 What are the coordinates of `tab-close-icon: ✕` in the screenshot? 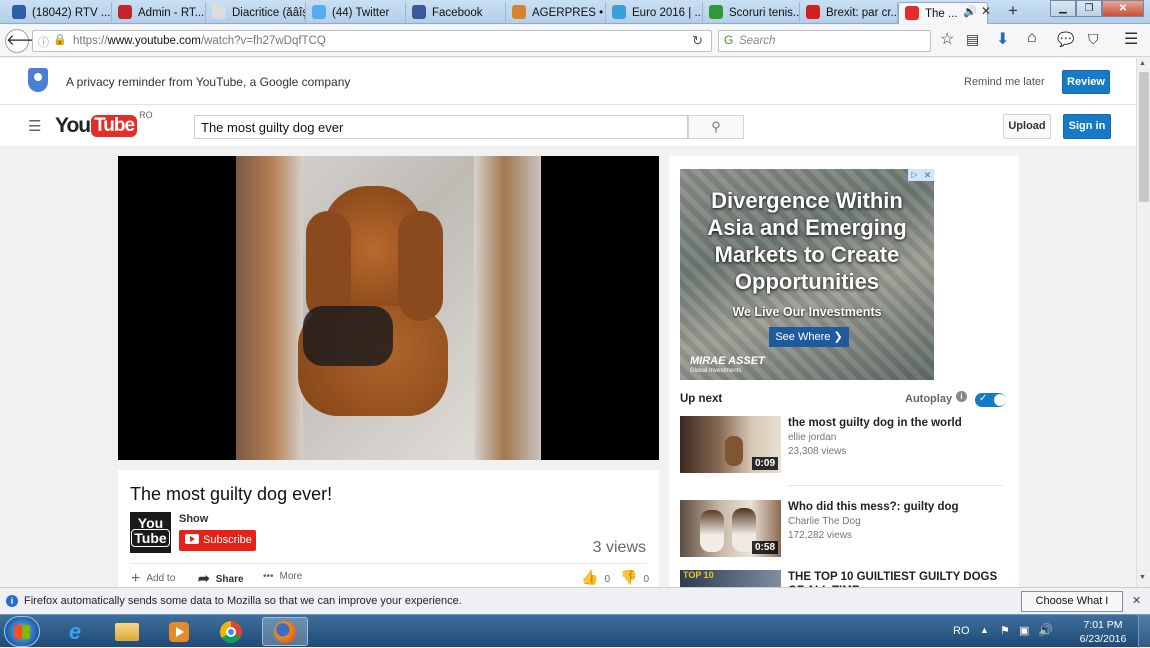 It's located at (986, 11).